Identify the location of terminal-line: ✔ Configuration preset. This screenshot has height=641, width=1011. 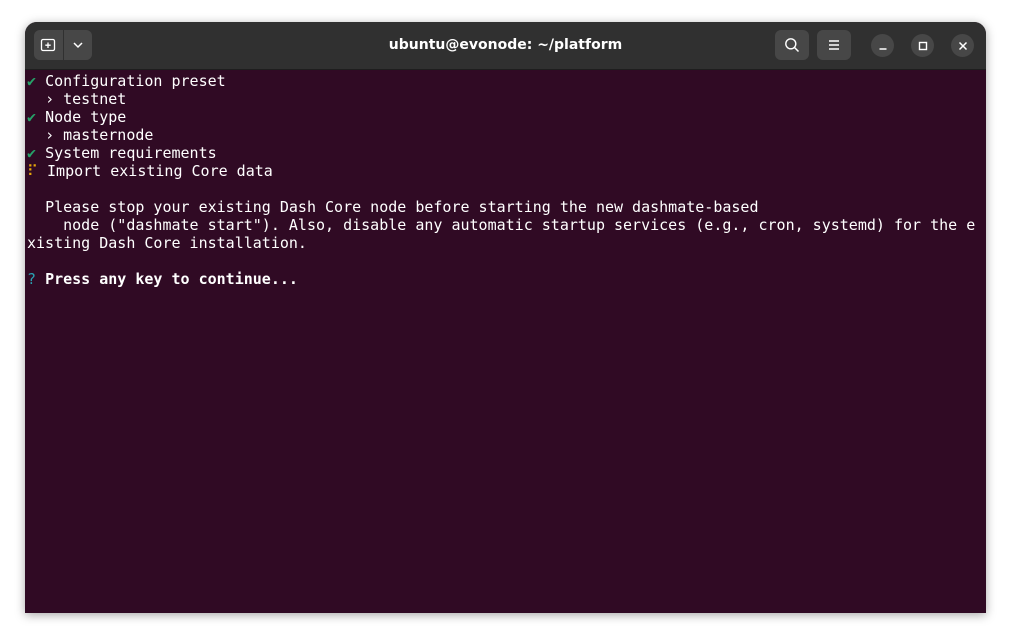
(126, 81).